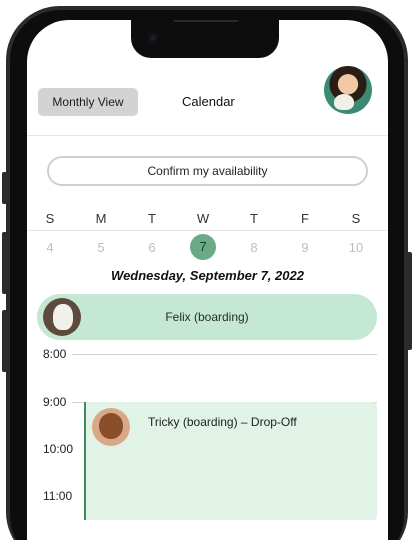 Image resolution: width=414 pixels, height=540 pixels. Describe the element at coordinates (203, 247) in the screenshot. I see `day-cell-7-selected: 7` at that location.